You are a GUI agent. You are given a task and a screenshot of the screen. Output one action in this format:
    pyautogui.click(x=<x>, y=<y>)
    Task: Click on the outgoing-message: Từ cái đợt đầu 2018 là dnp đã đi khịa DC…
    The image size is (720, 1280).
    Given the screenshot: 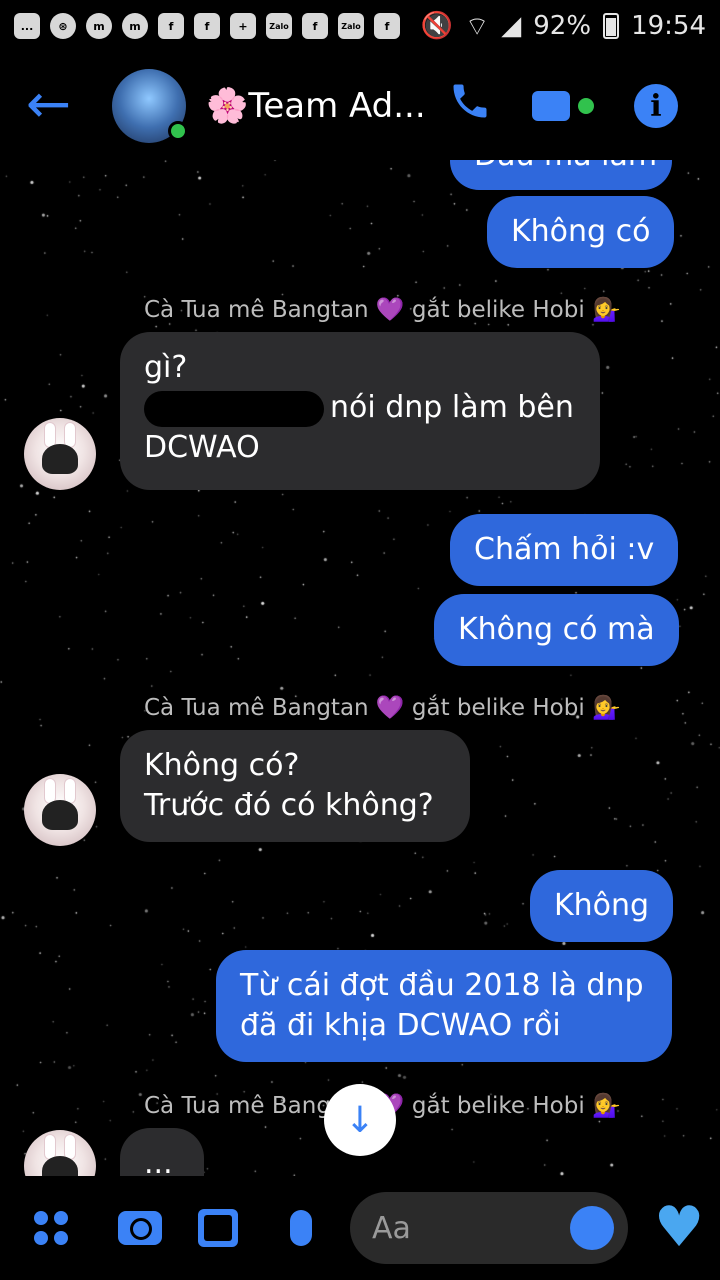 What is the action you would take?
    pyautogui.click(x=444, y=1006)
    